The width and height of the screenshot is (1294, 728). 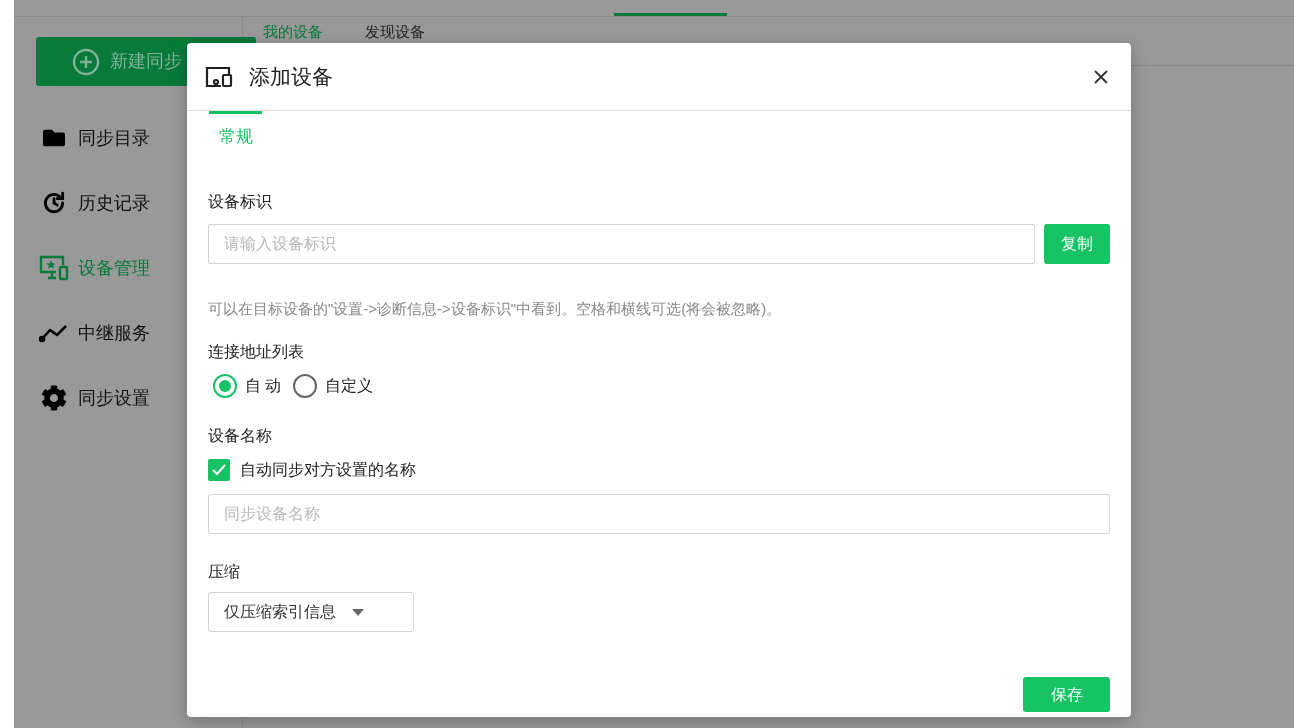 I want to click on field-label: 压缩, so click(x=224, y=572).